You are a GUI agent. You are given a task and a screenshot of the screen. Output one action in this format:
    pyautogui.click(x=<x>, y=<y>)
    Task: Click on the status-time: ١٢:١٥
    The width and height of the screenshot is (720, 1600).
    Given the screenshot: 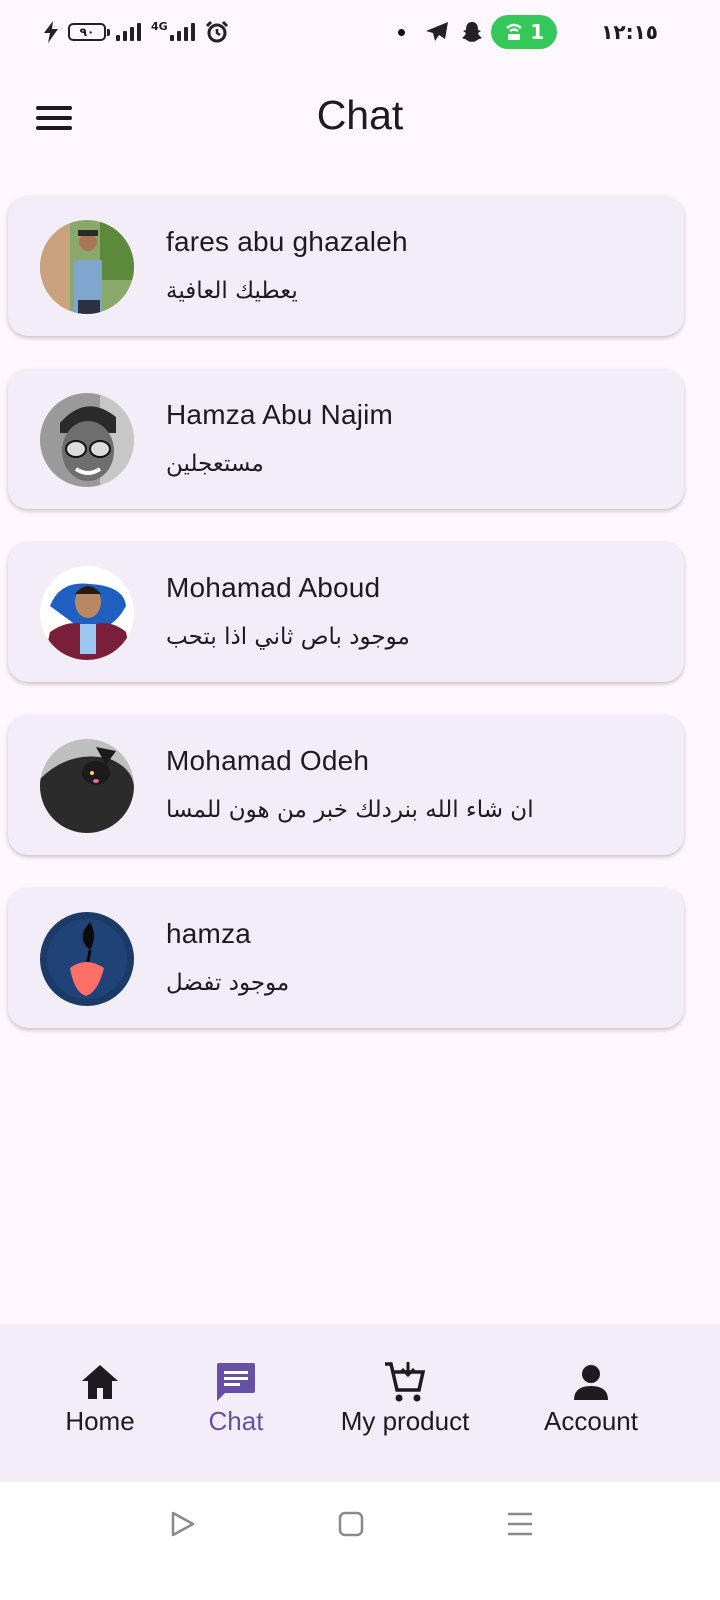 What is the action you would take?
    pyautogui.click(x=629, y=32)
    